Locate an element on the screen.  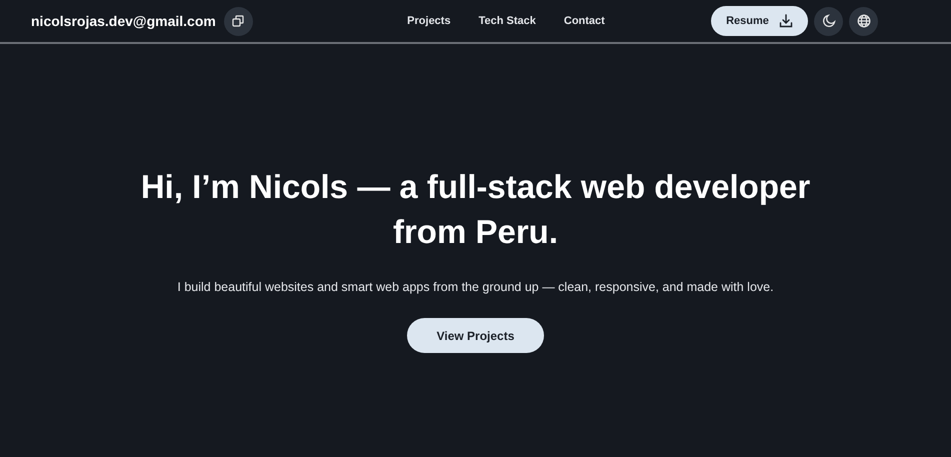
nav-link: Projects is located at coordinates (429, 21).